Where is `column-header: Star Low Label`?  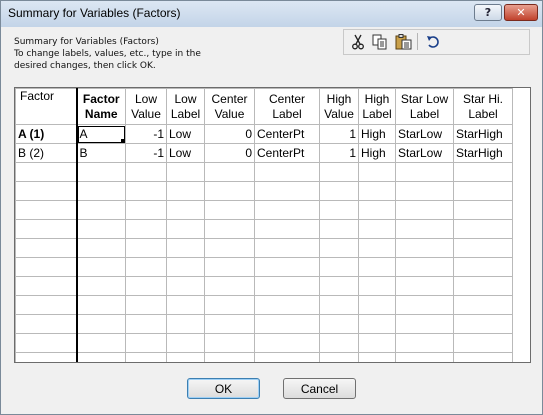 column-header: Star Low Label is located at coordinates (424, 106).